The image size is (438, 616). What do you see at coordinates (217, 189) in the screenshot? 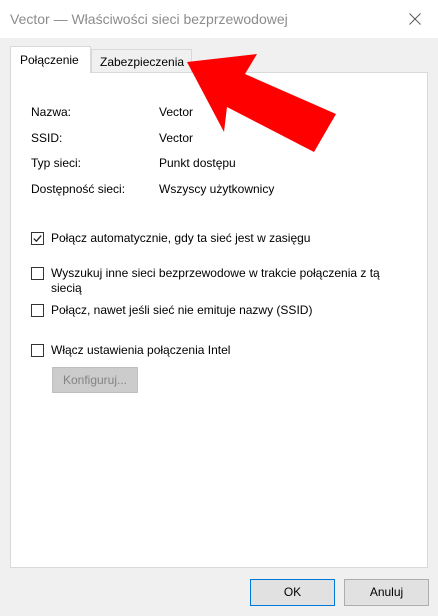
I see `network-availability-value: Wszyscy użytkownicy` at bounding box center [217, 189].